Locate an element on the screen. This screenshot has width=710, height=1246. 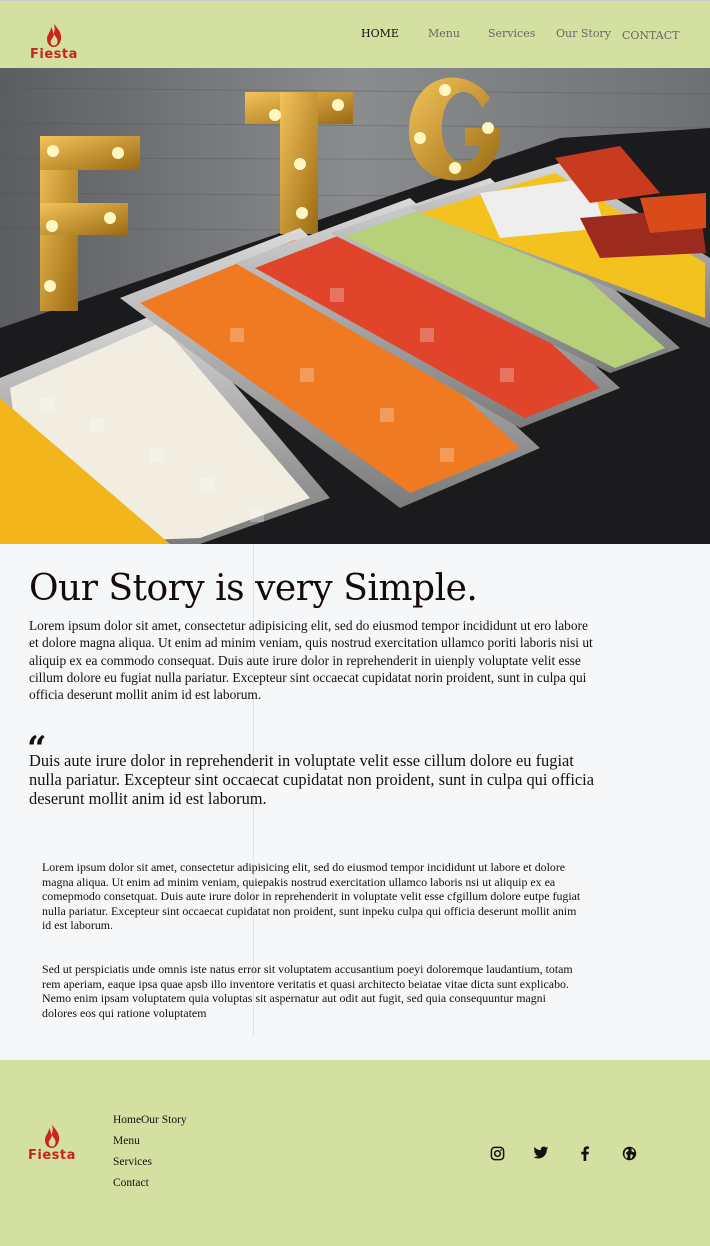
instagram-icon is located at coordinates (497, 1153).